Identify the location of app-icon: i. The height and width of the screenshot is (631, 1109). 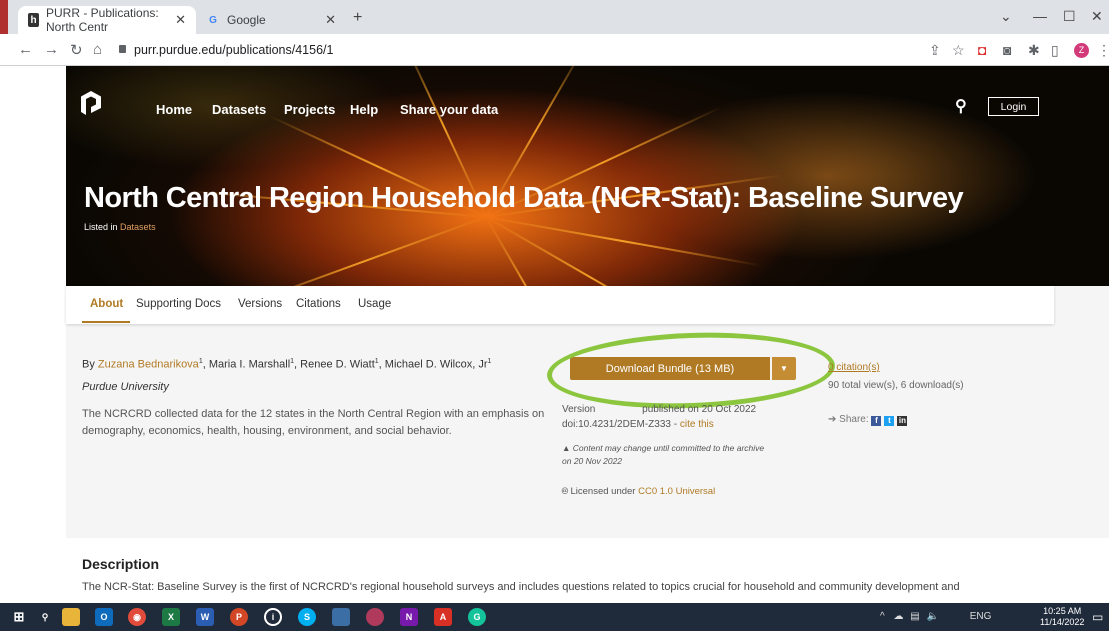
(273, 617).